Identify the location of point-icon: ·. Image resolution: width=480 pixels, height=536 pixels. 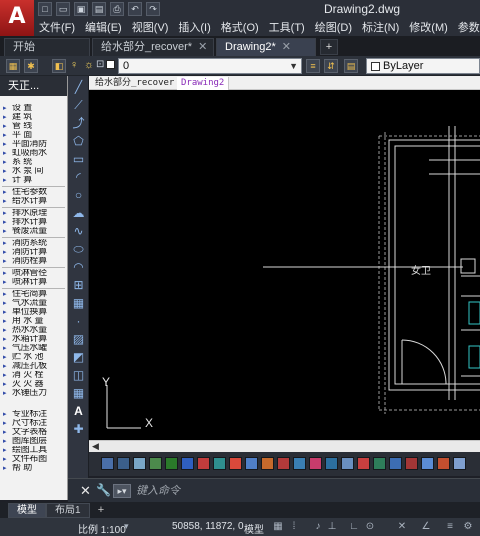
(78, 321).